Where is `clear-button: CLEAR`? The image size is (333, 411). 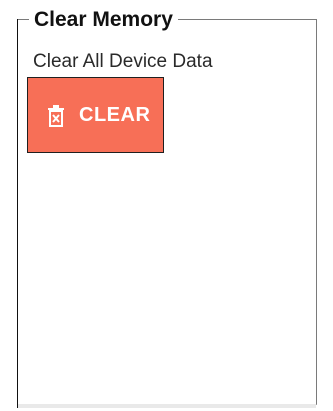
clear-button: CLEAR is located at coordinates (95, 115).